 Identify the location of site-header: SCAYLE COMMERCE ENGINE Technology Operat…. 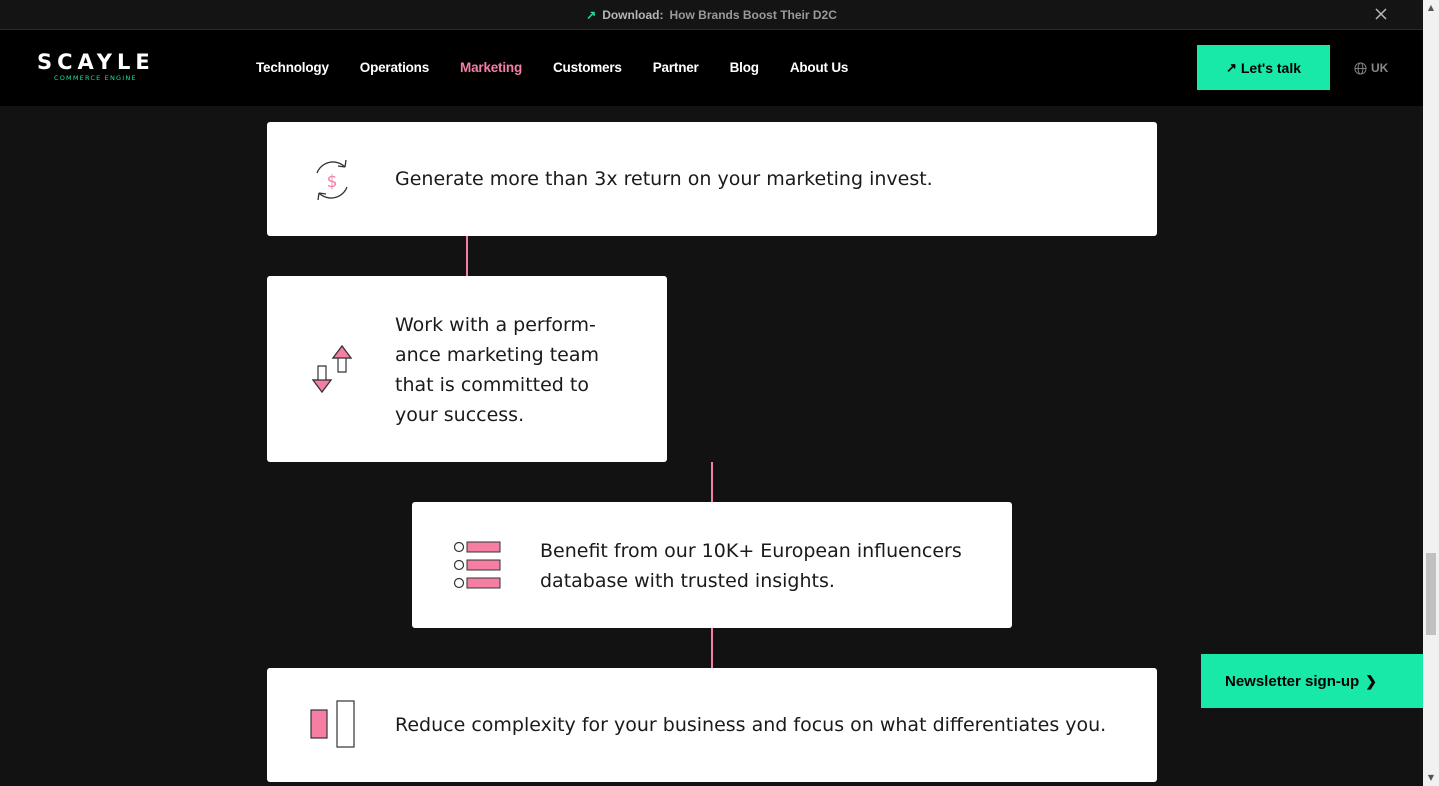
(711, 68).